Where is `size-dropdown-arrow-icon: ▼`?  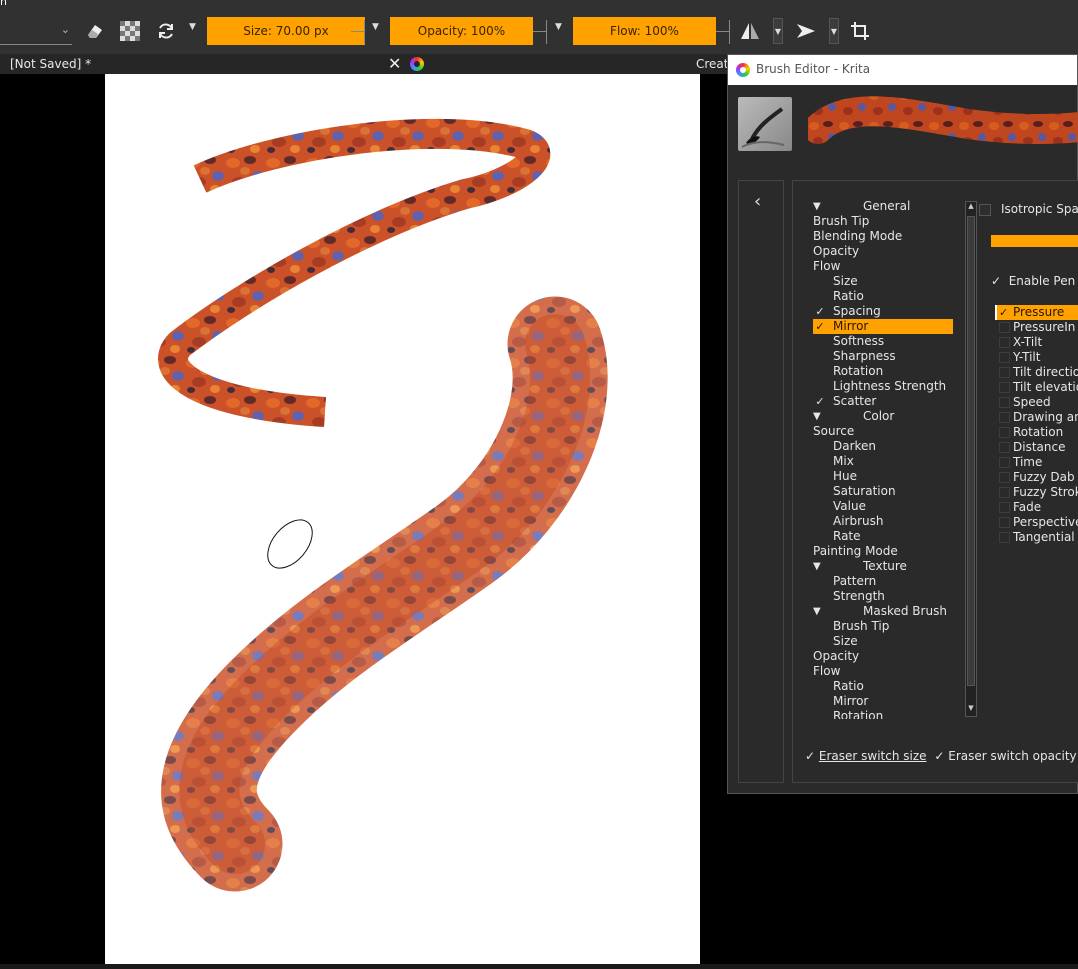
size-dropdown-arrow-icon: ▼ is located at coordinates (375, 27).